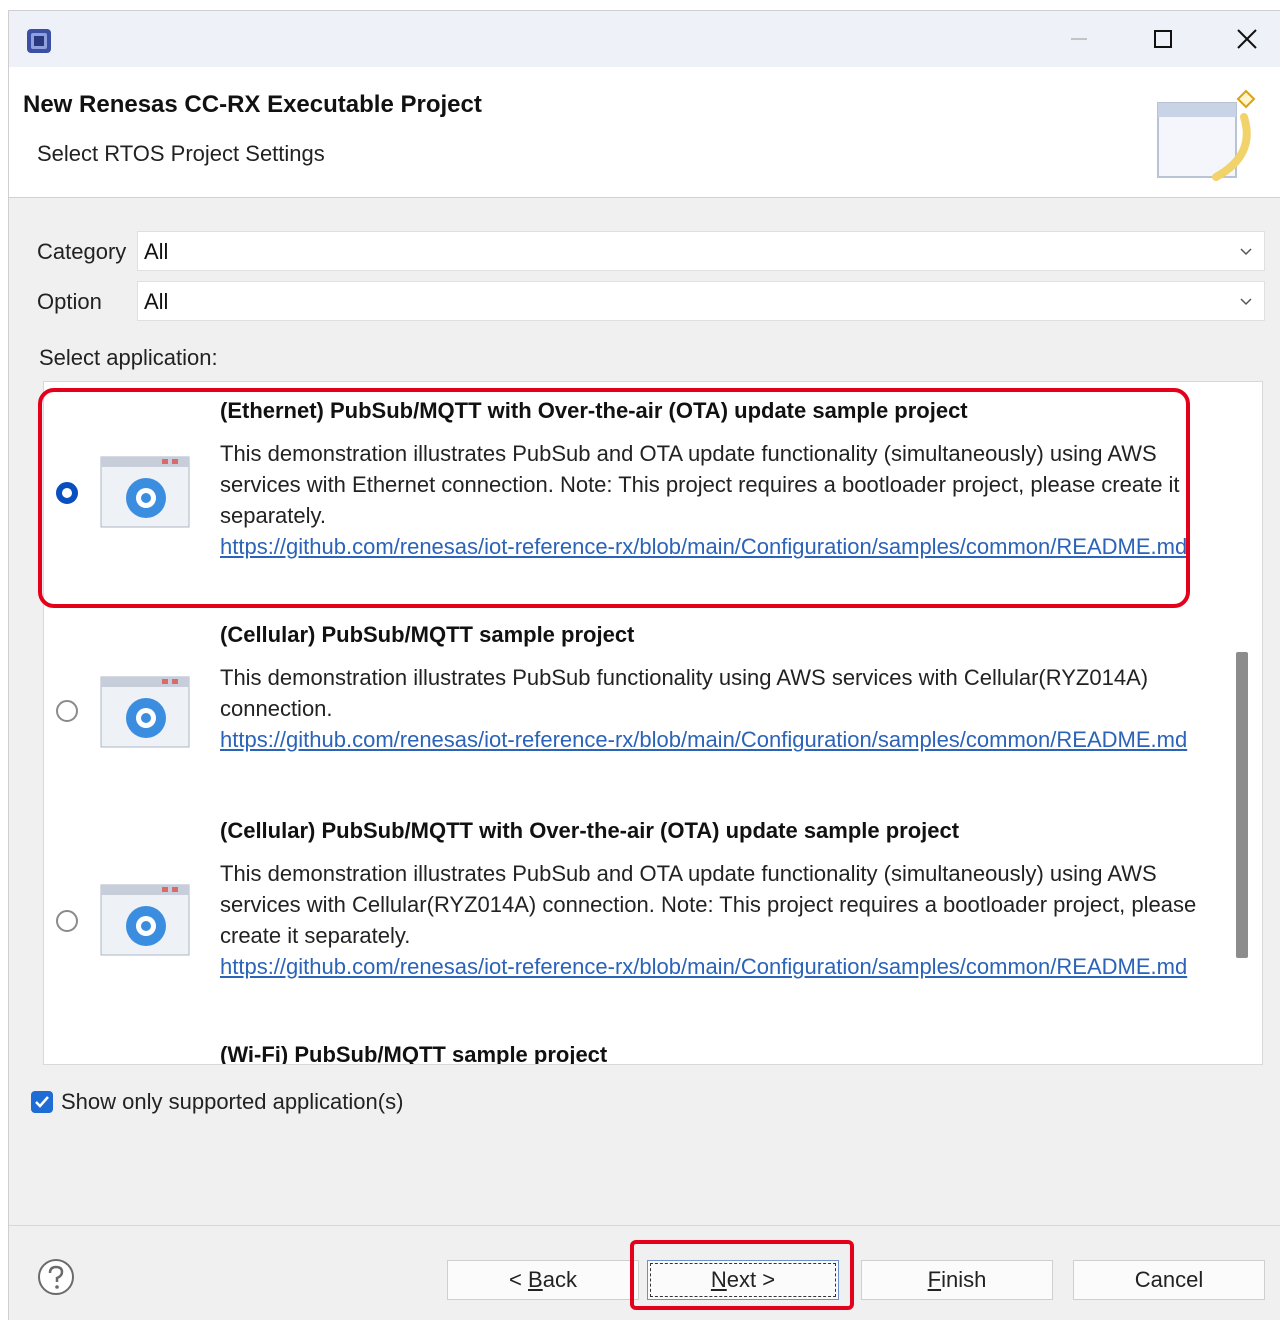 This screenshot has height=1320, width=1282. What do you see at coordinates (427, 634) in the screenshot?
I see `application-title: (Cellular) PubSub/MQTT sample project` at bounding box center [427, 634].